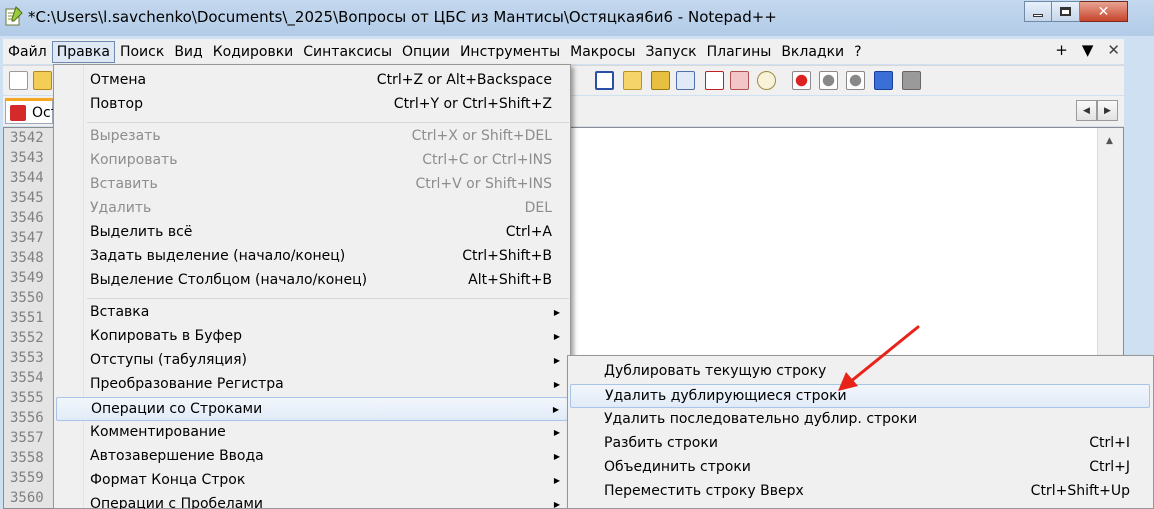  What do you see at coordinates (739, 52) in the screenshot?
I see `menu-plugins: Плагины` at bounding box center [739, 52].